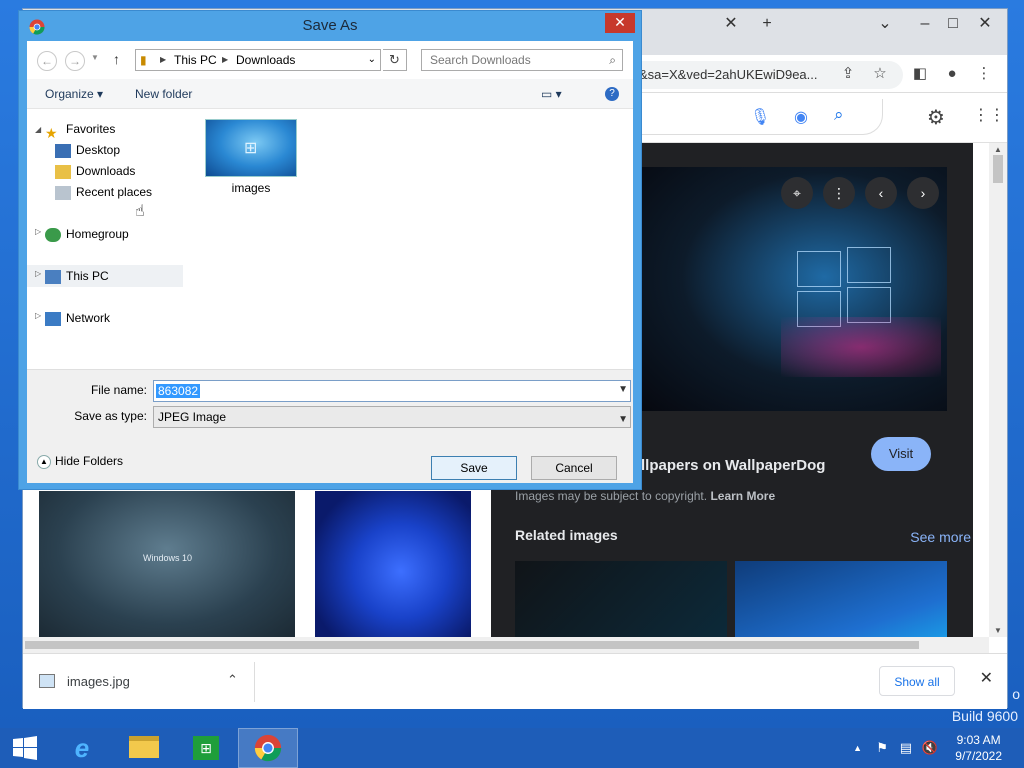  What do you see at coordinates (742, 496) in the screenshot?
I see `learn-more-link: Learn More` at bounding box center [742, 496].